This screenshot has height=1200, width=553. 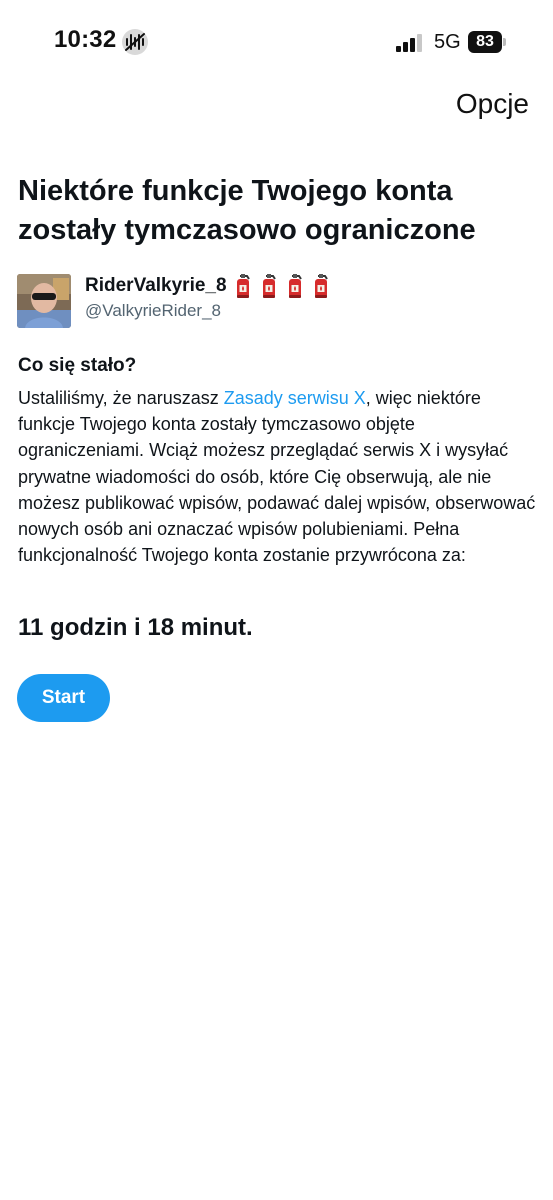 I want to click on network-type: 5G, so click(x=447, y=42).